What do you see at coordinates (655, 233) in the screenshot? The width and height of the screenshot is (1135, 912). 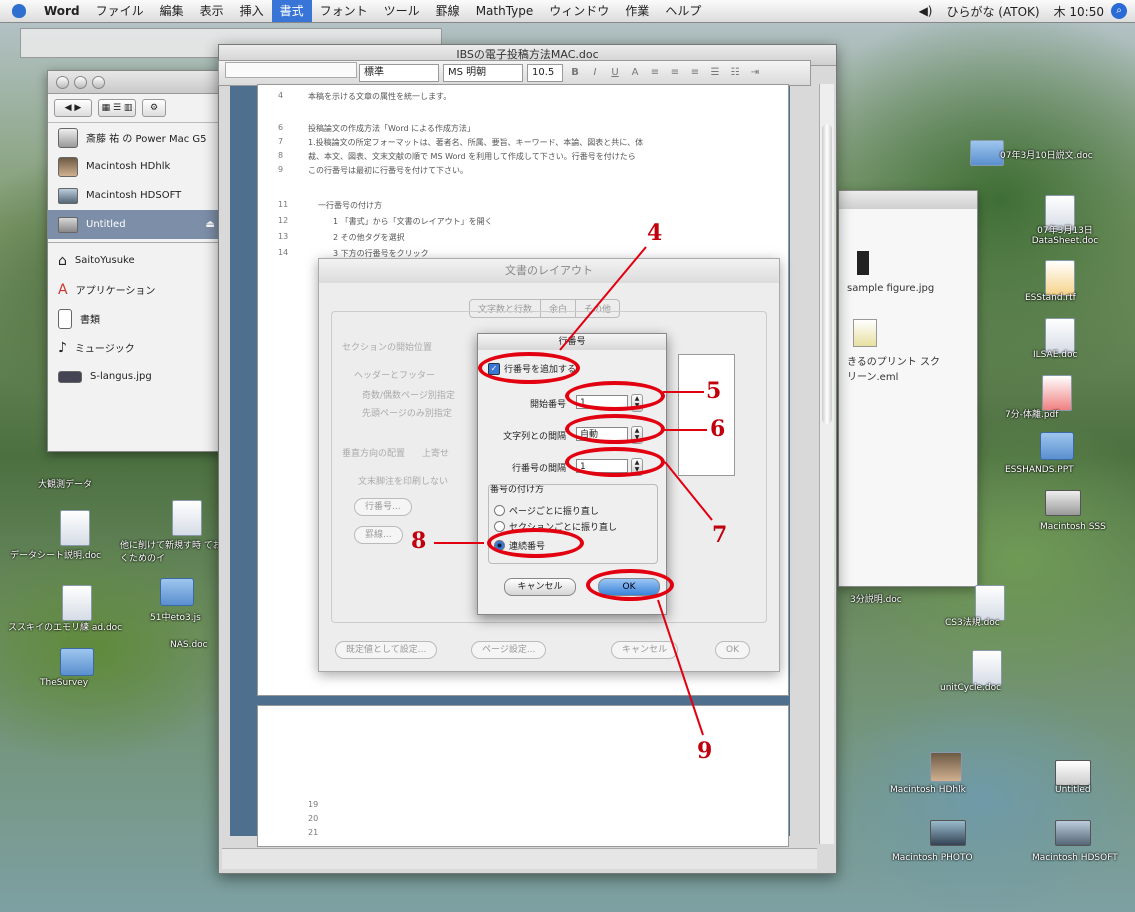 I see `annotation-4: 4` at bounding box center [655, 233].